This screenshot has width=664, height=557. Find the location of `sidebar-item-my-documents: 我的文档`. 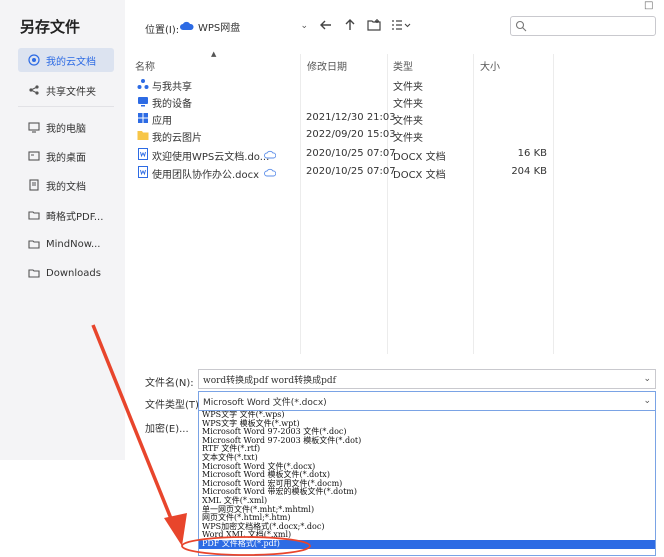

sidebar-item-my-documents: 我的文档 is located at coordinates (66, 185).